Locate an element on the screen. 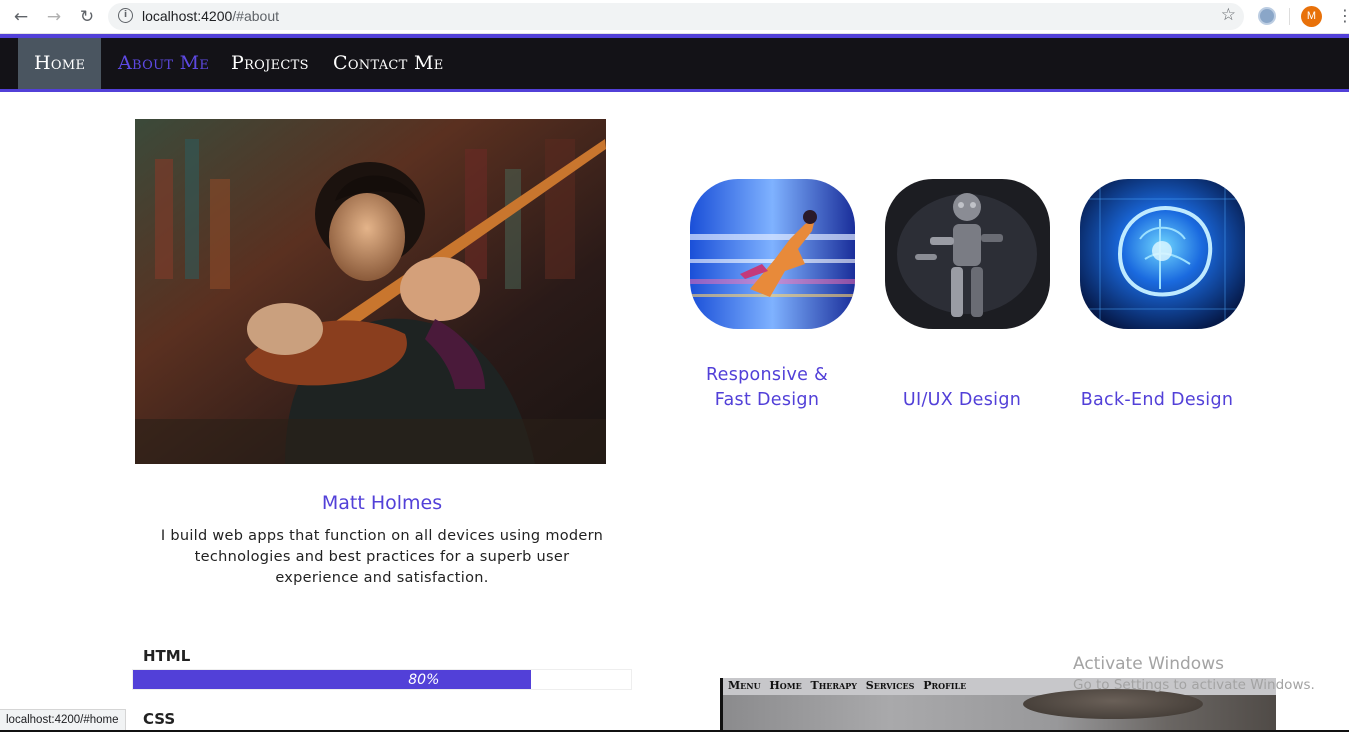 This screenshot has height=732, width=1349. url-text: localhost:4200/#about is located at coordinates (210, 16).